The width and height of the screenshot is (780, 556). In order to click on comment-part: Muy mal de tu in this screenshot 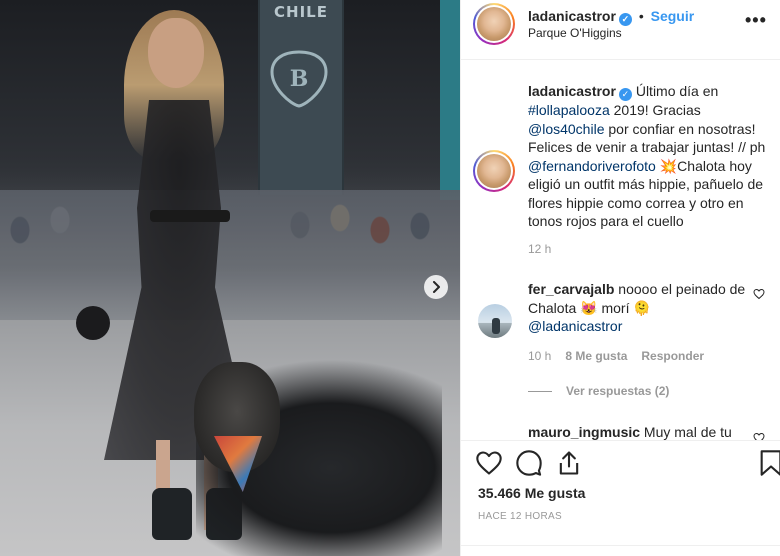, I will do `click(686, 432)`.